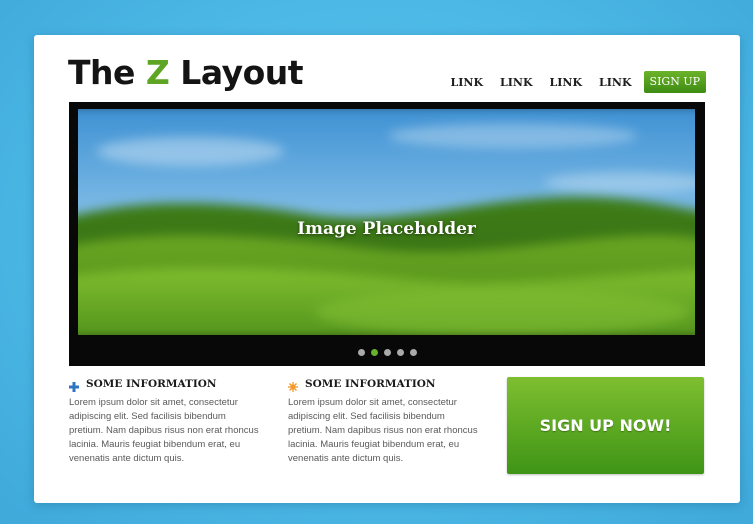  I want to click on logo-text-the: The, so click(107, 72).